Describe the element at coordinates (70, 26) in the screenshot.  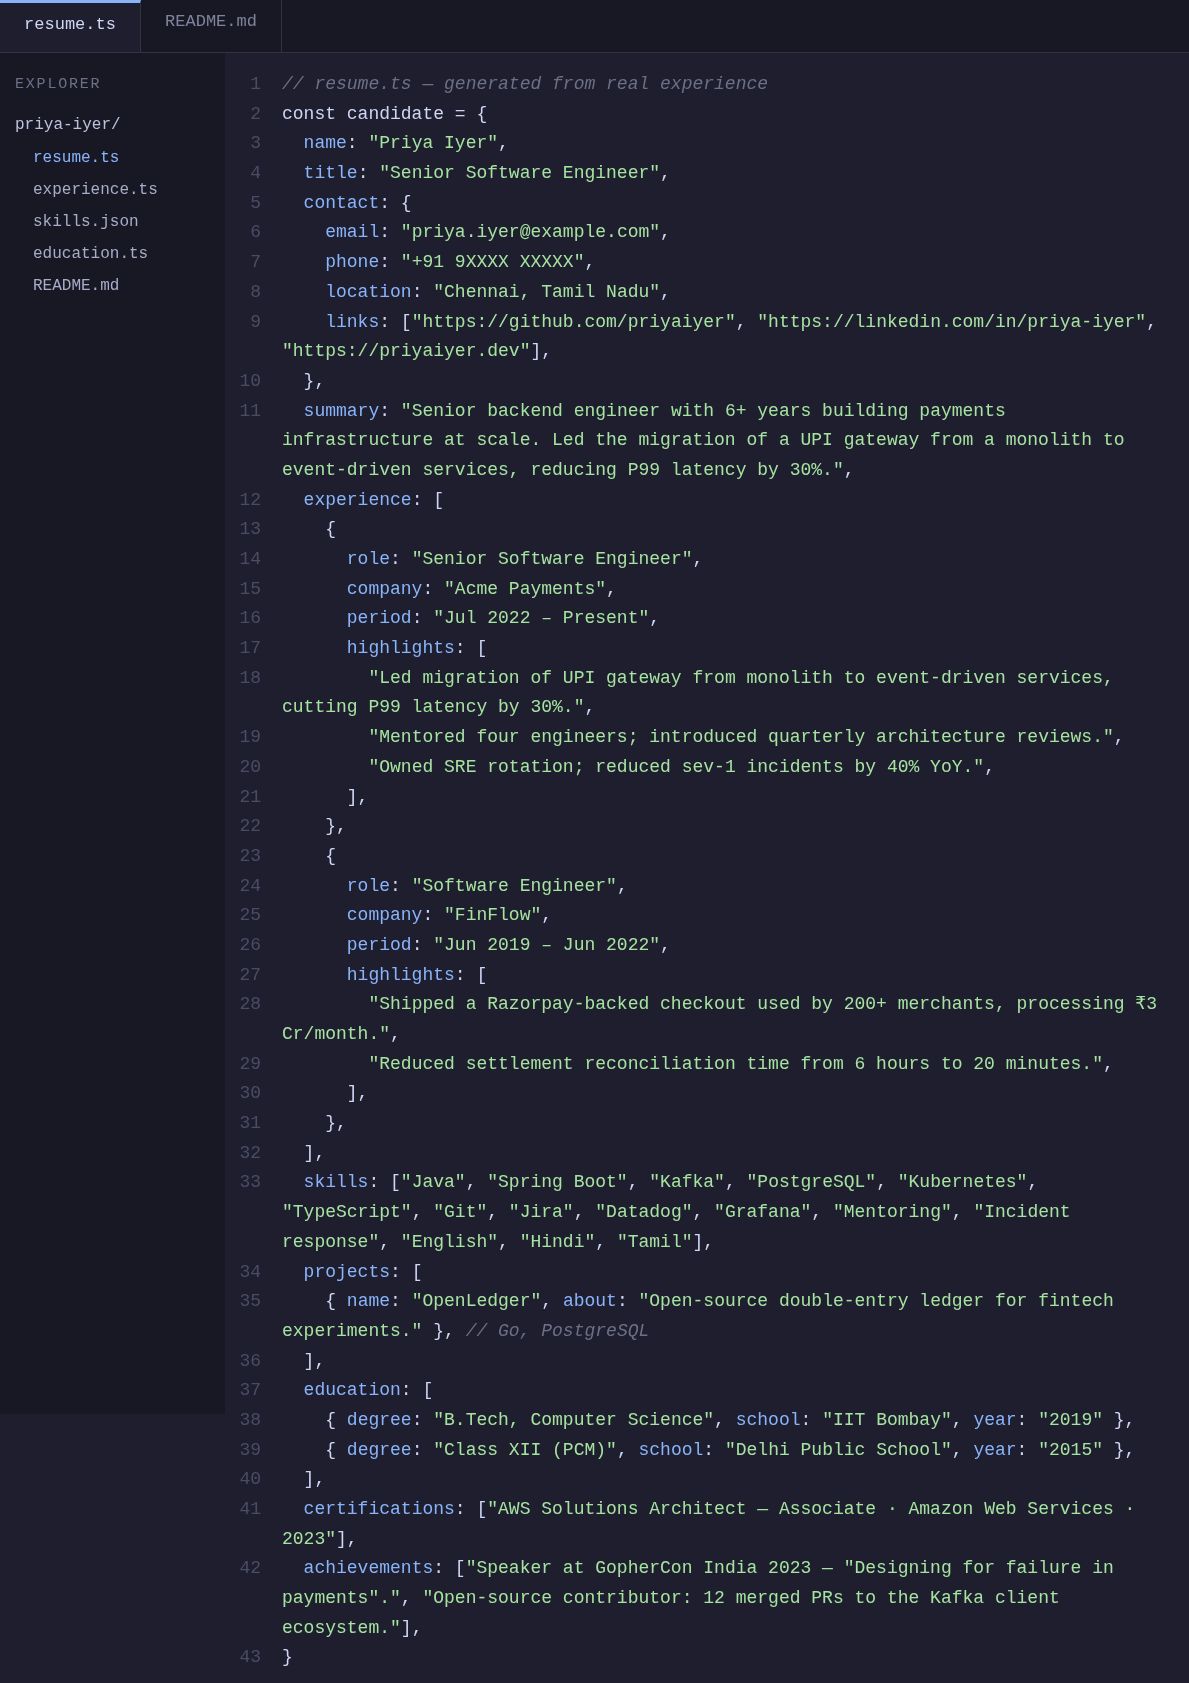
I see `file-tab: resume.ts` at that location.